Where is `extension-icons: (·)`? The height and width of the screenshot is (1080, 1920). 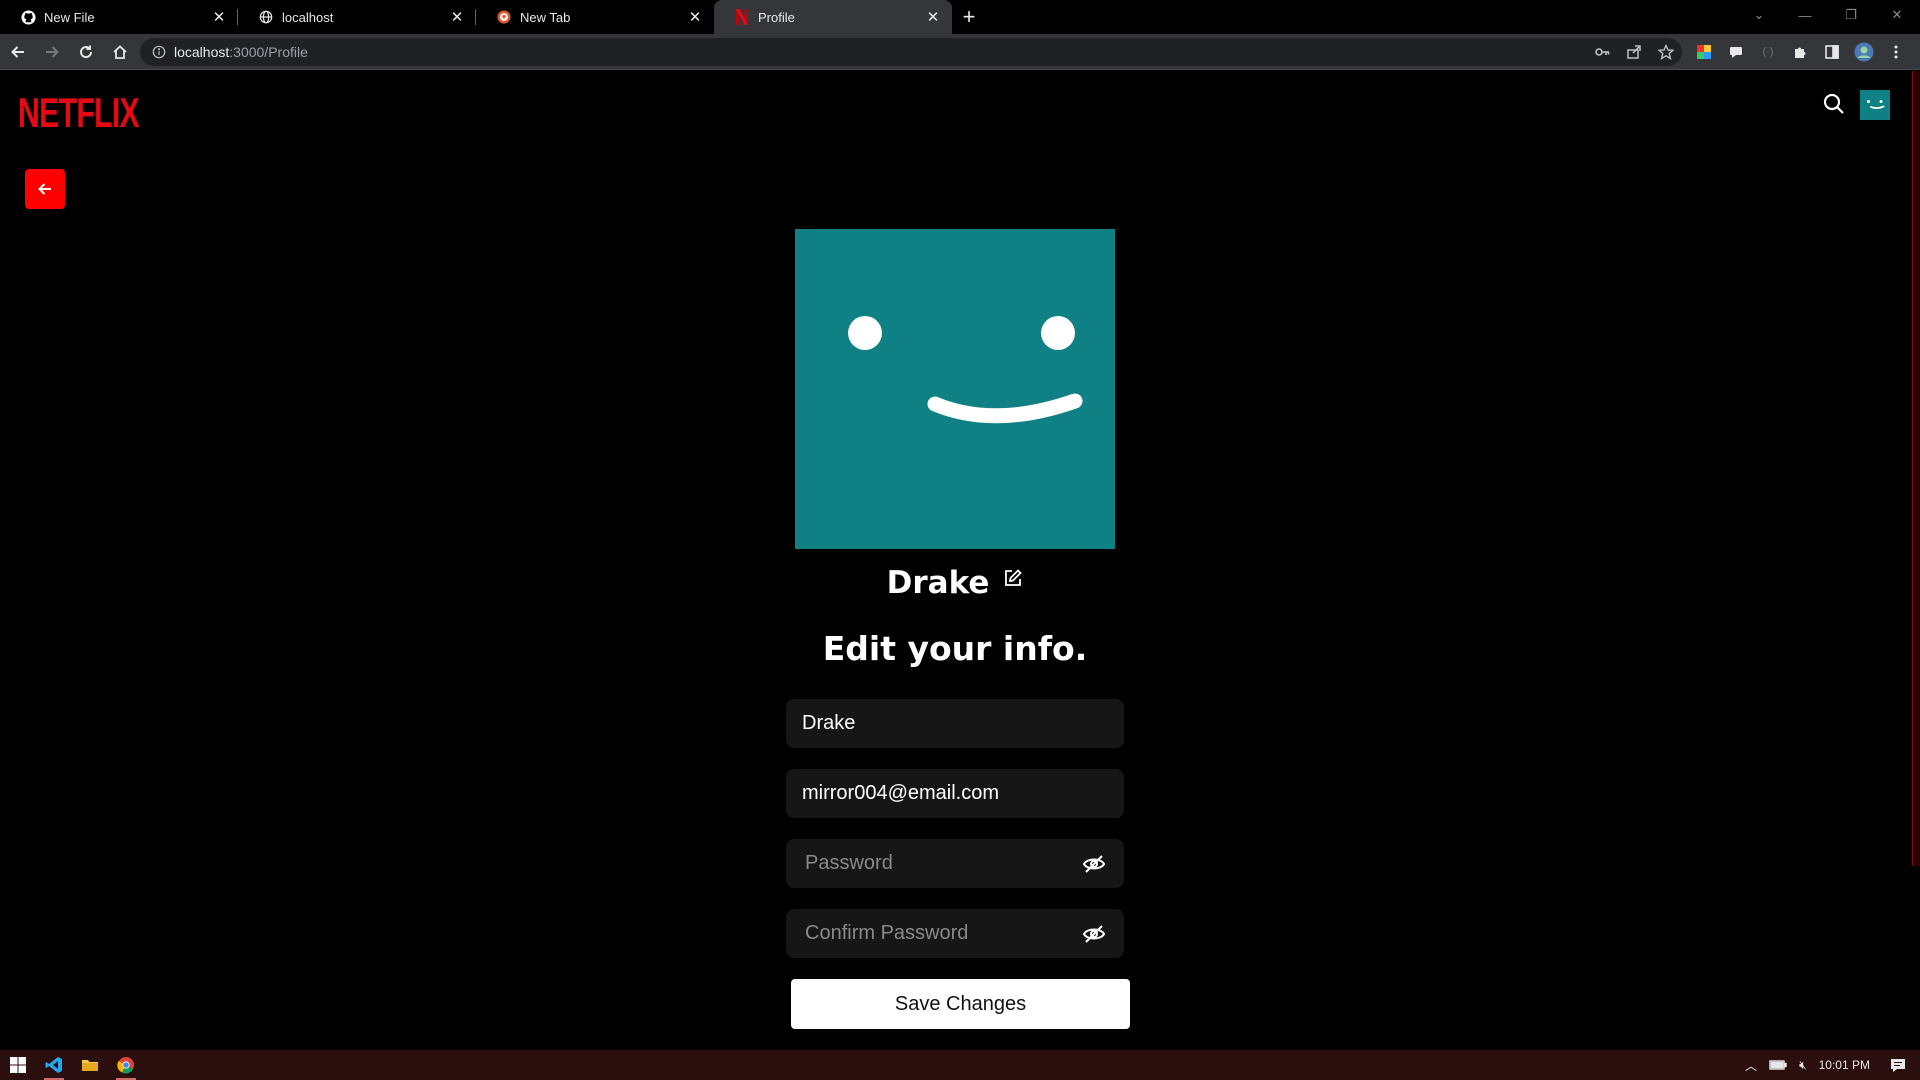 extension-icons: (·) is located at coordinates (1800, 52).